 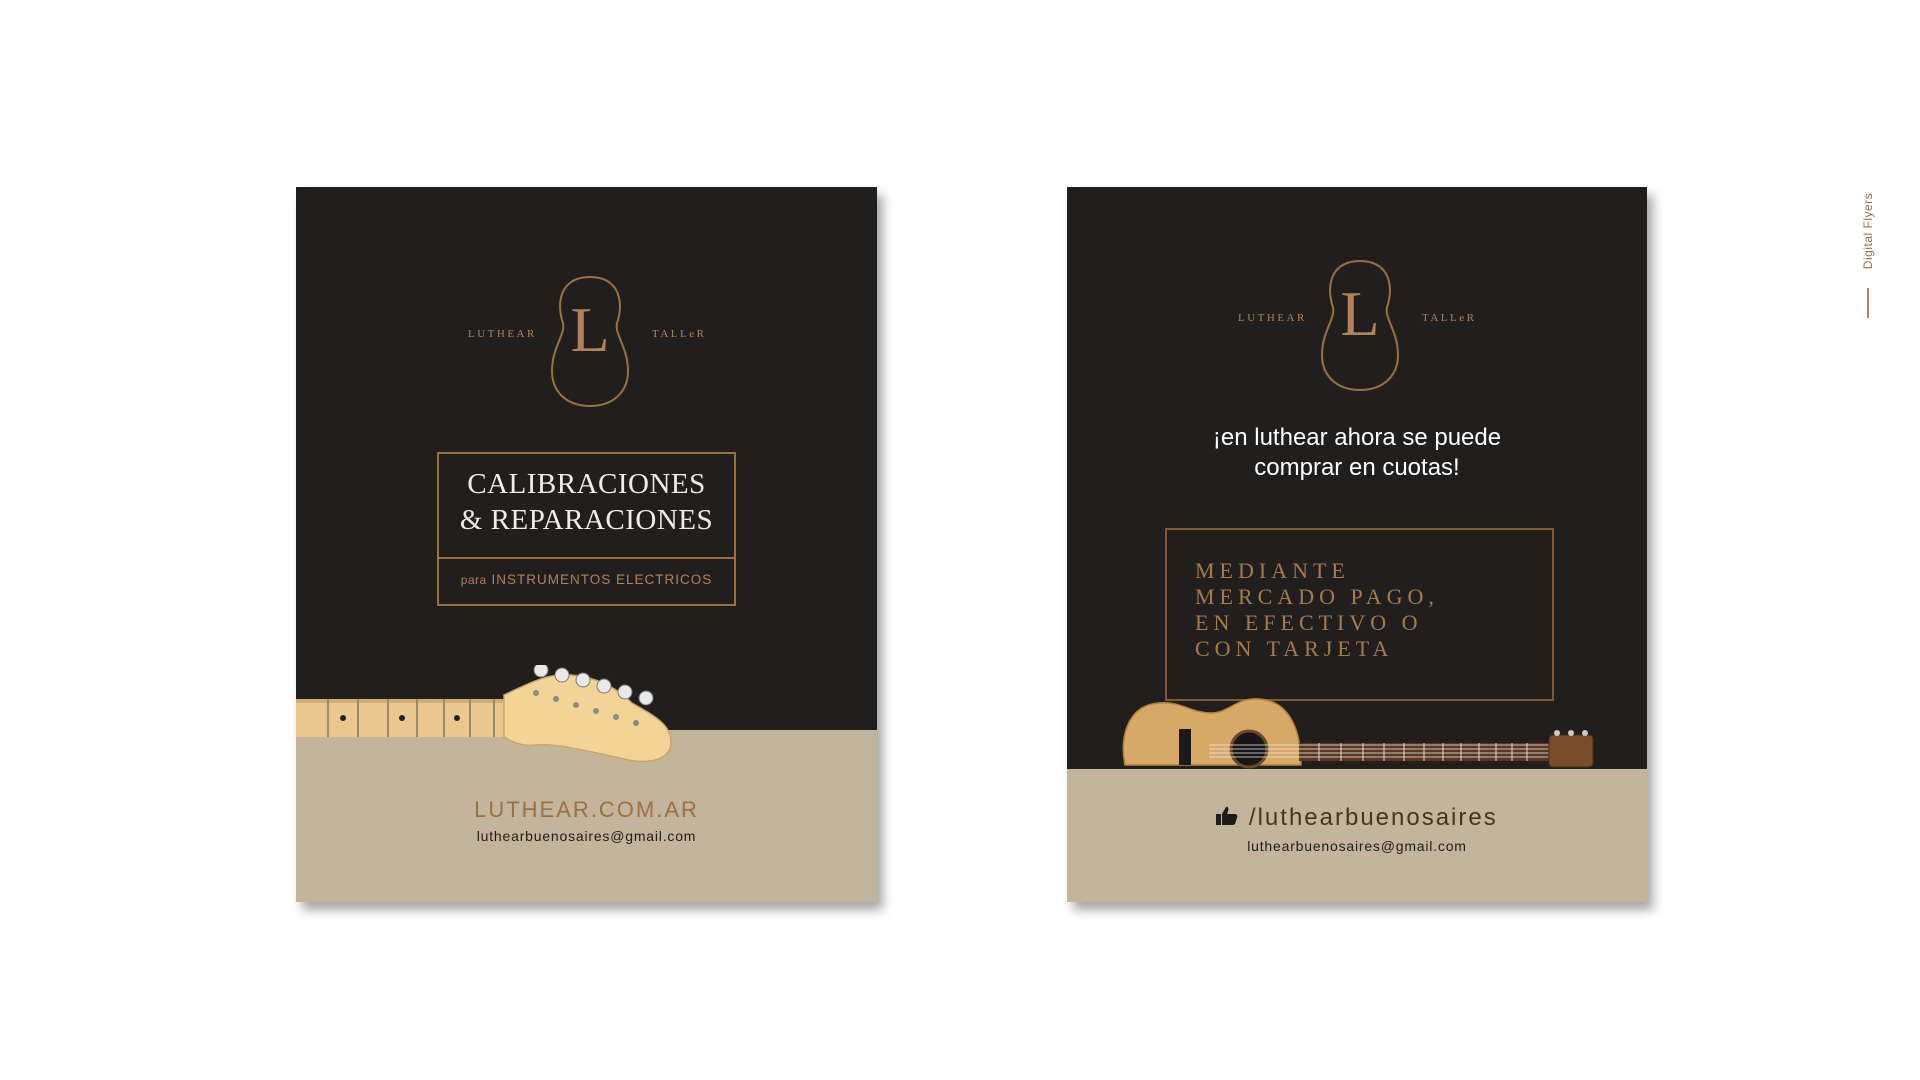 What do you see at coordinates (484, 714) in the screenshot?
I see `electric-guitar-neck-image` at bounding box center [484, 714].